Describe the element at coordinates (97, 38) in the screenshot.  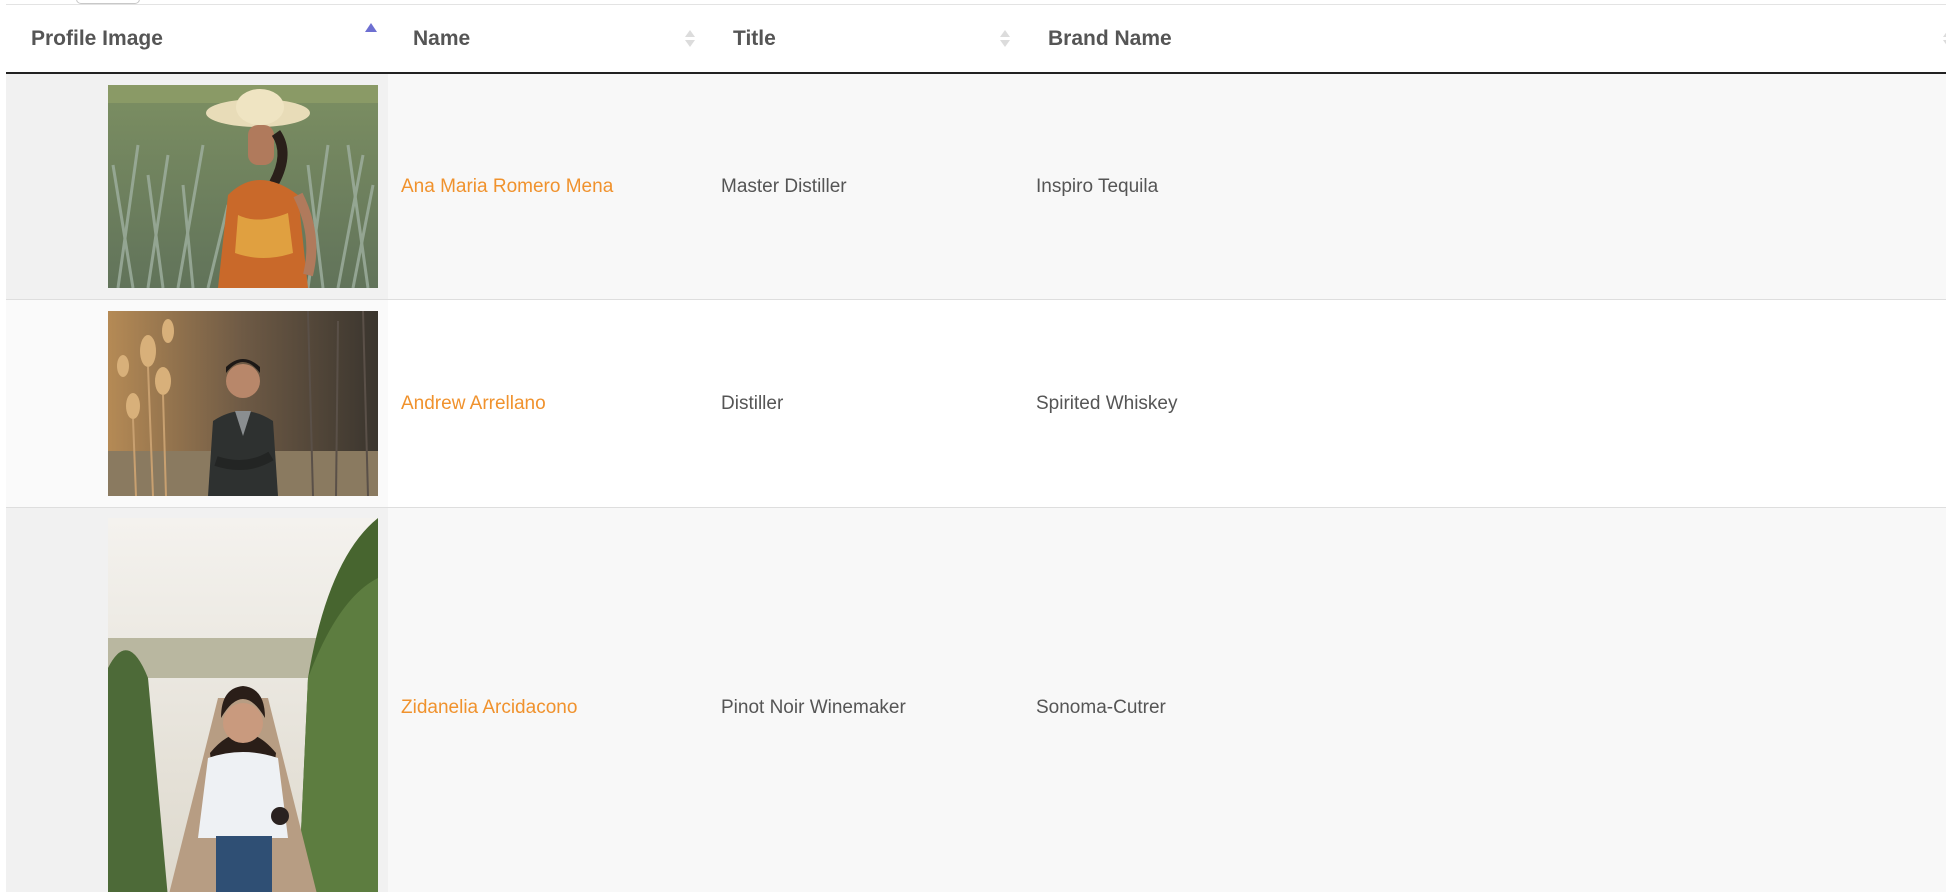
I see `column-header-label: Profile Image` at that location.